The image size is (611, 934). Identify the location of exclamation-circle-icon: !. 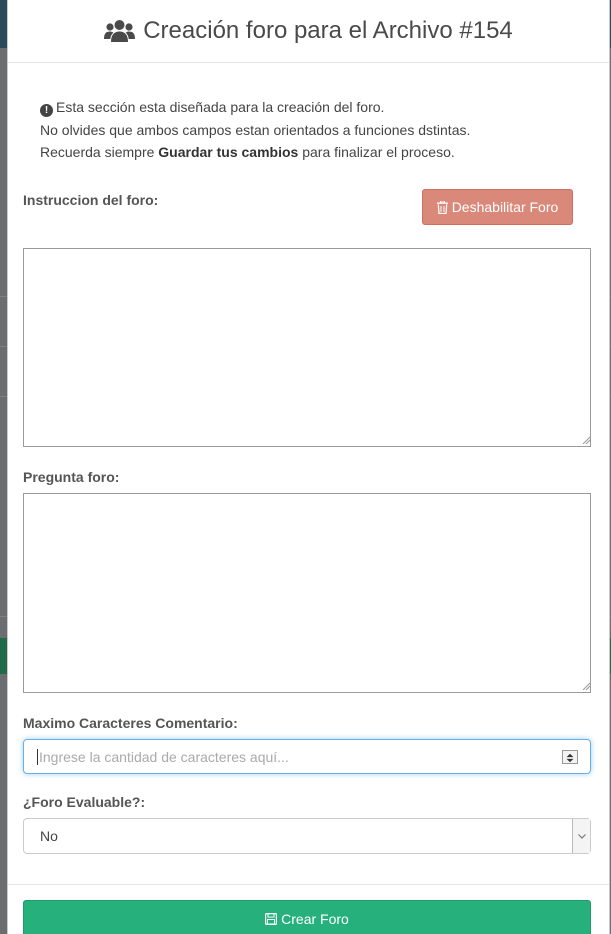
(46, 110).